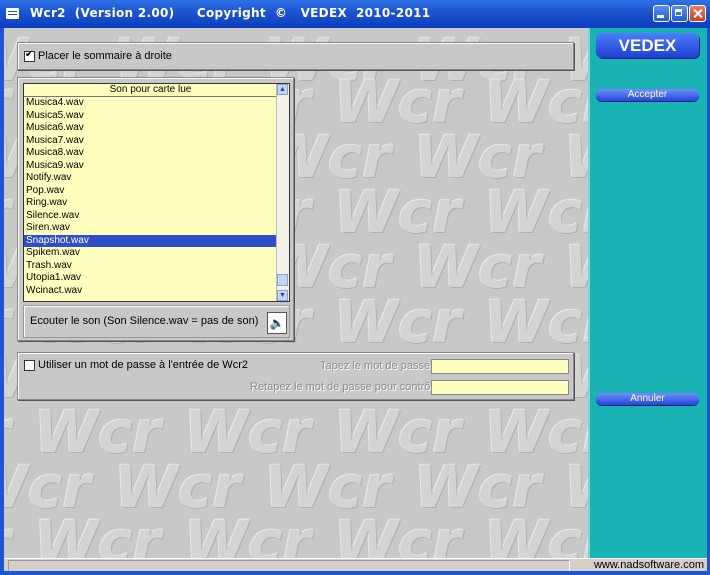 The height and width of the screenshot is (575, 710). I want to click on scroll-up-icon: ▲, so click(282, 89).